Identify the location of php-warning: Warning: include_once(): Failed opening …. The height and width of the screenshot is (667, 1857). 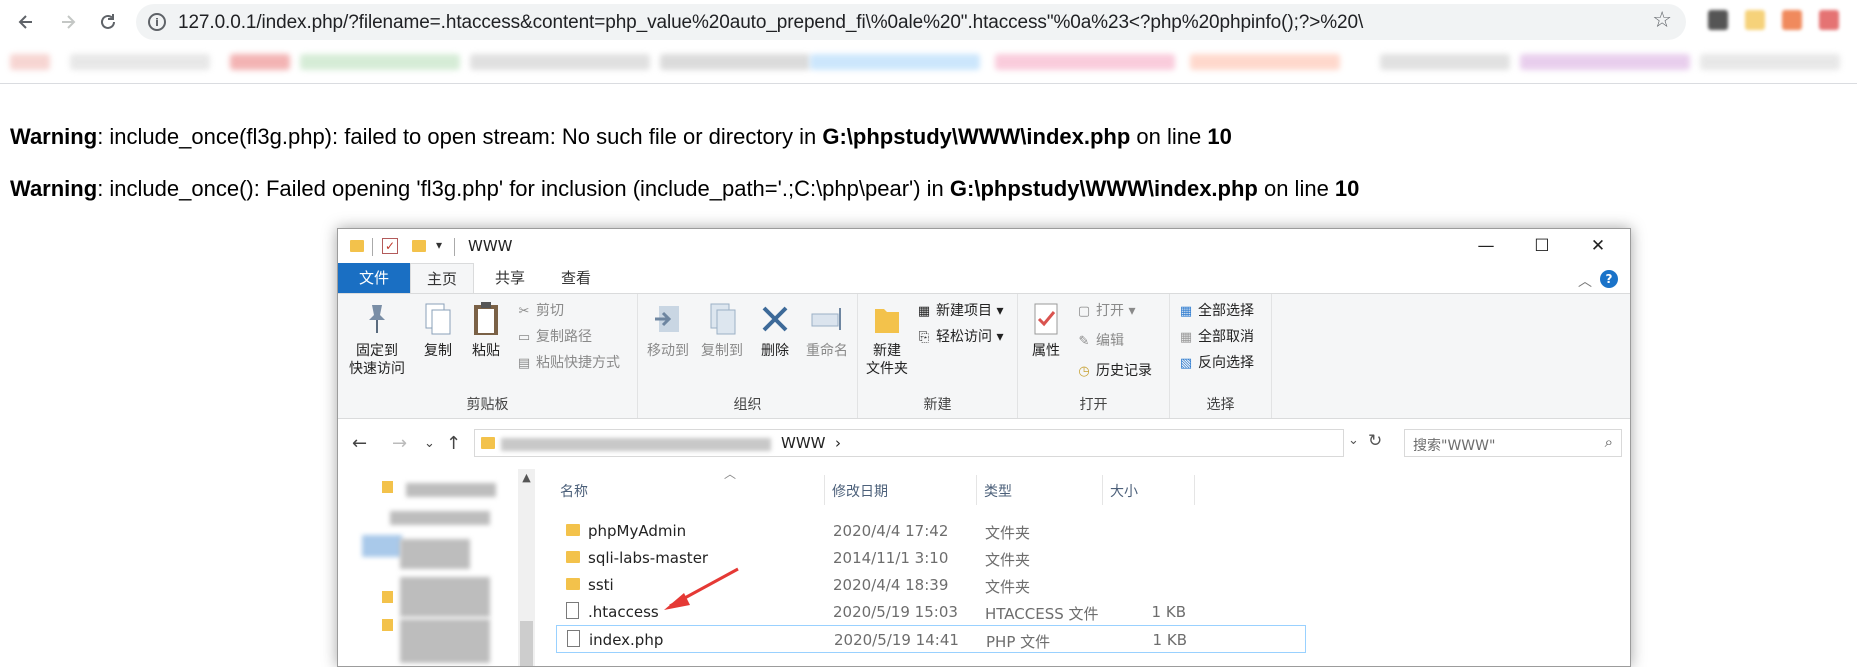
(684, 189).